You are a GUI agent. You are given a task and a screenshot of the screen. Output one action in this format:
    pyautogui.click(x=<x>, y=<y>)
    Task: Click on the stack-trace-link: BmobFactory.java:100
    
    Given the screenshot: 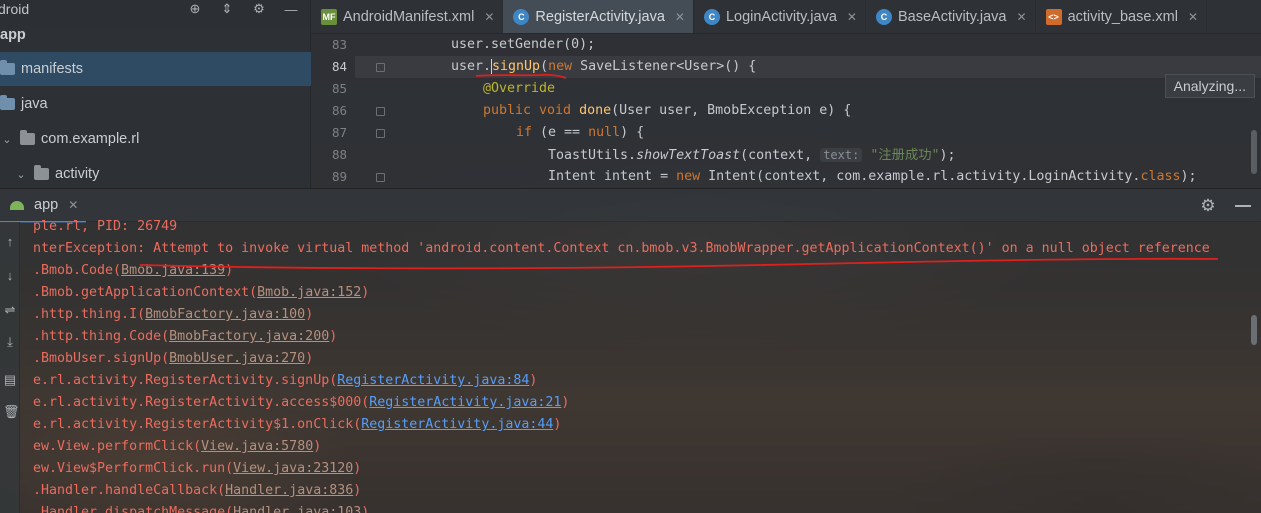 What is the action you would take?
    pyautogui.click(x=225, y=314)
    